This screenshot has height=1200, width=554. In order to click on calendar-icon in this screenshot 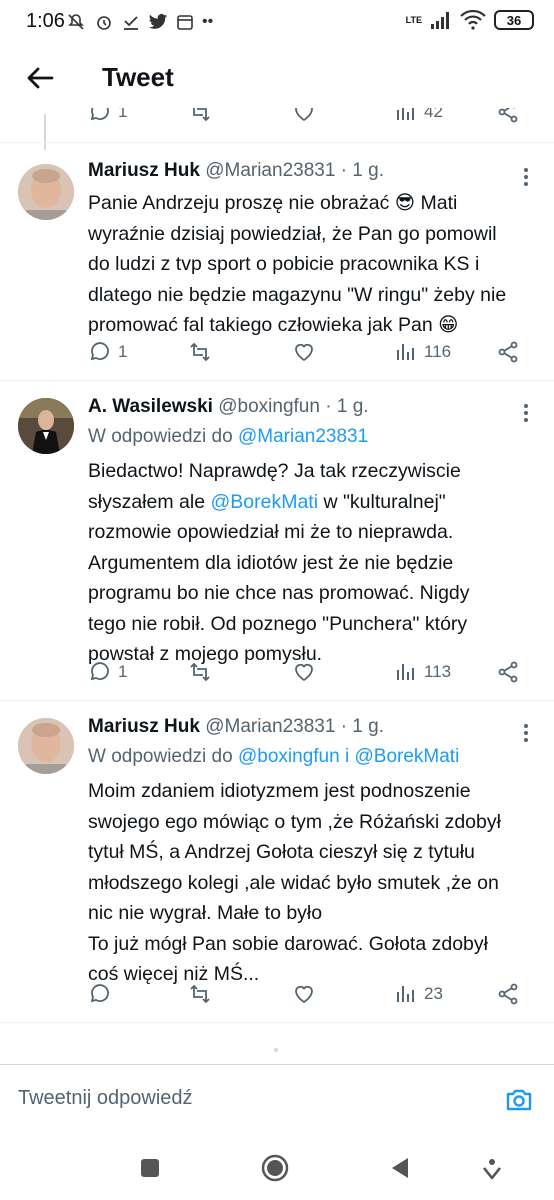, I will do `click(185, 22)`.